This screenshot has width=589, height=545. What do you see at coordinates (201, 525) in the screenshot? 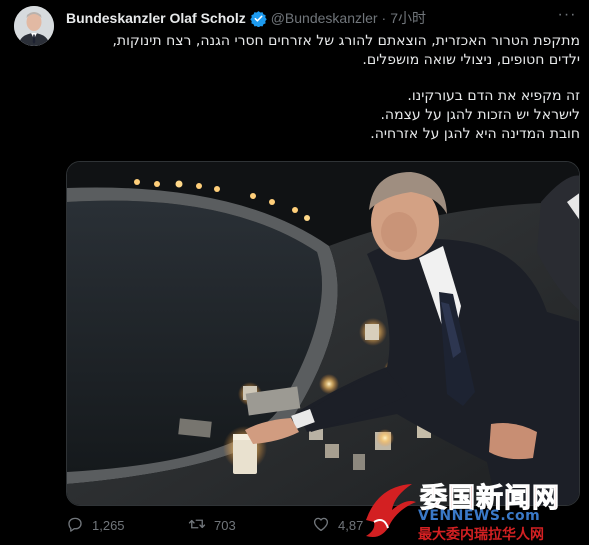
I see `retweet-icon` at bounding box center [201, 525].